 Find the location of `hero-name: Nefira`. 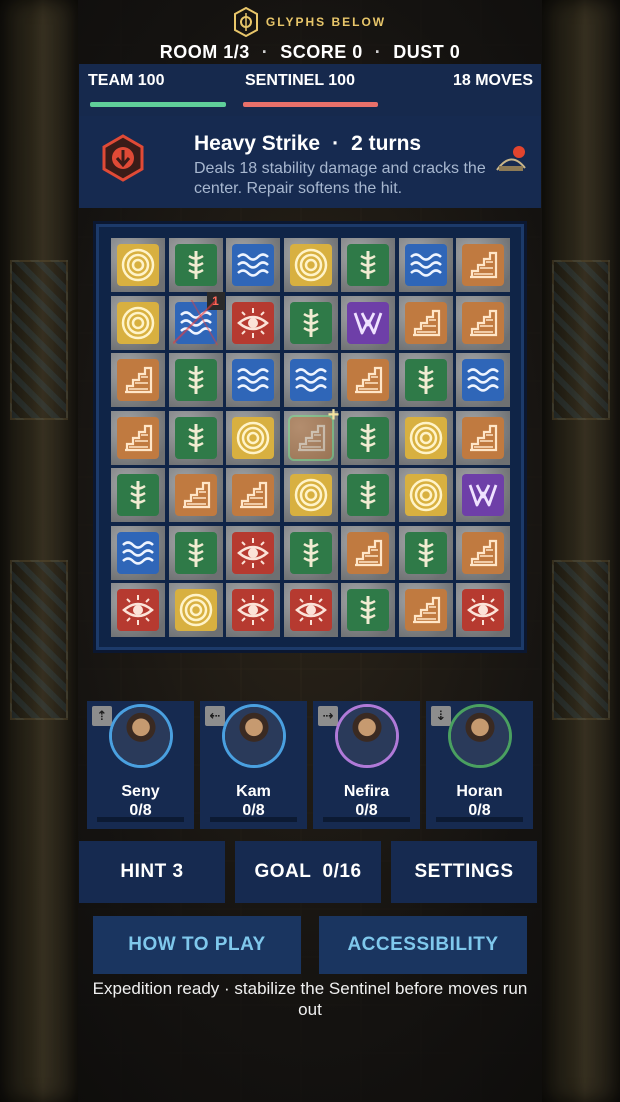

hero-name: Nefira is located at coordinates (366, 791).